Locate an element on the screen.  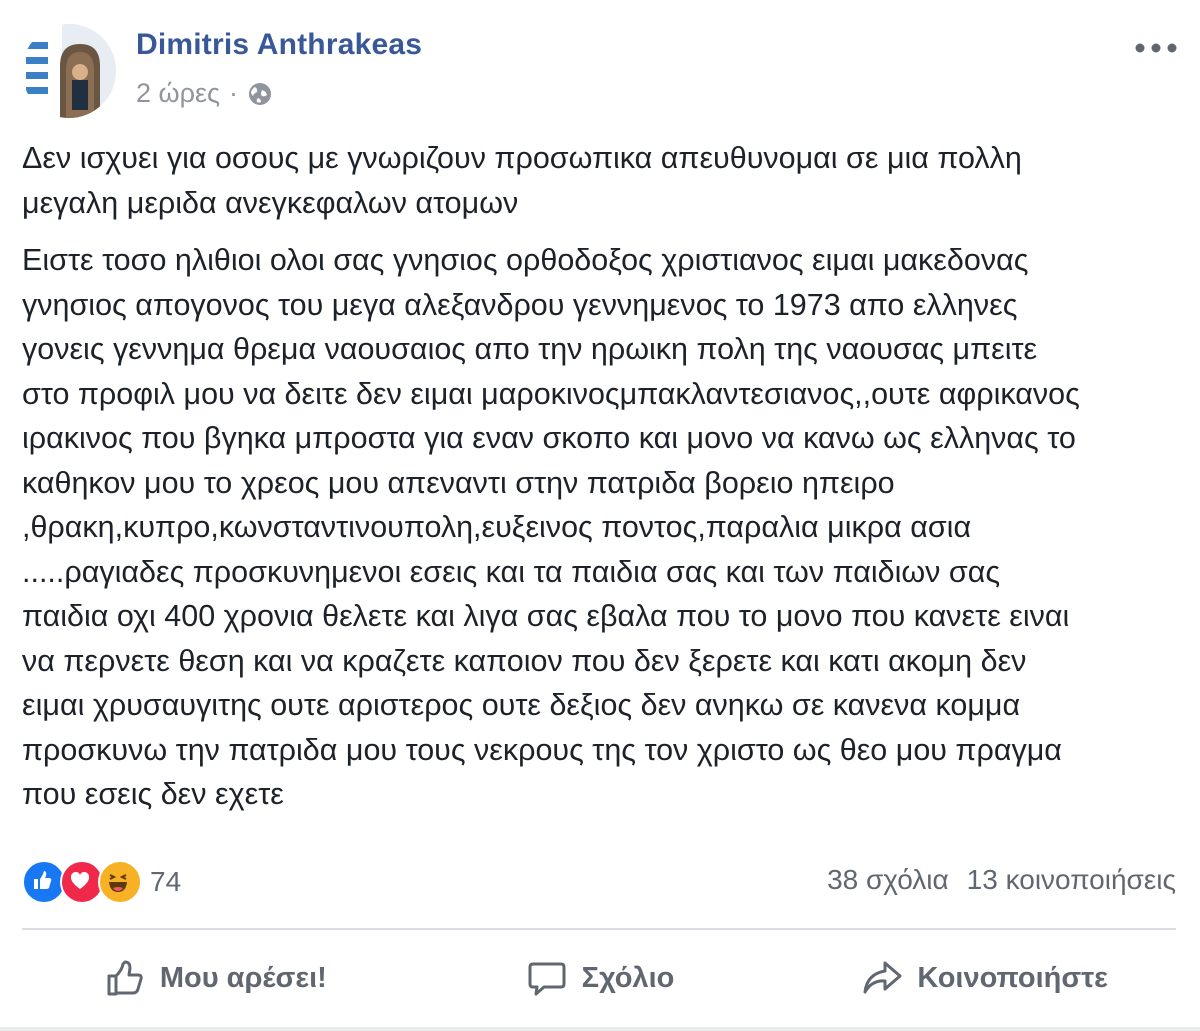
post-meta: 2 ώρες · is located at coordinates (204, 93).